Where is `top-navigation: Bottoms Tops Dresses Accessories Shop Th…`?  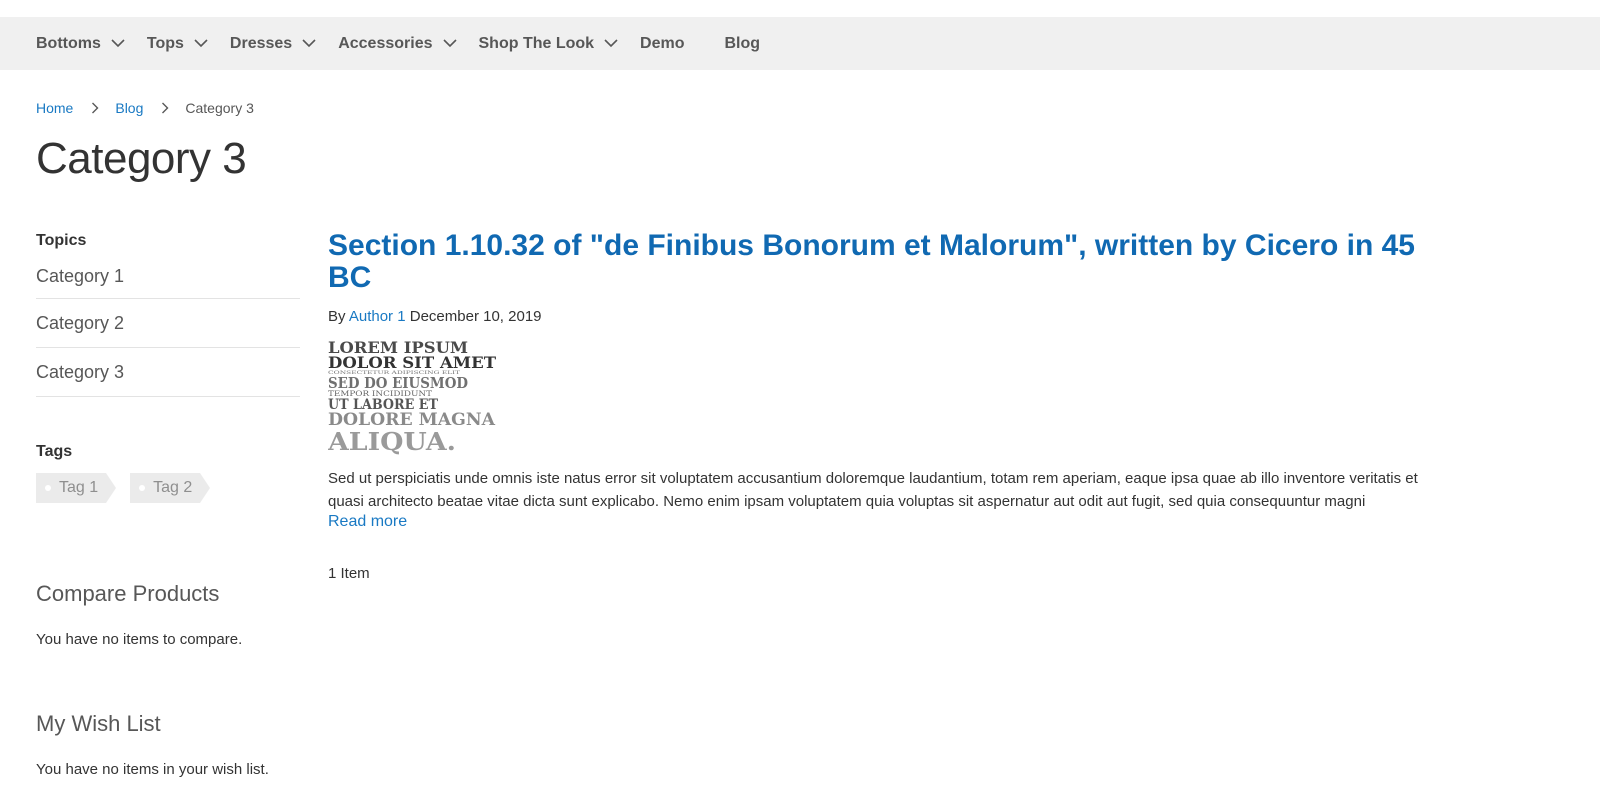 top-navigation: Bottoms Tops Dresses Accessories Shop Th… is located at coordinates (800, 43).